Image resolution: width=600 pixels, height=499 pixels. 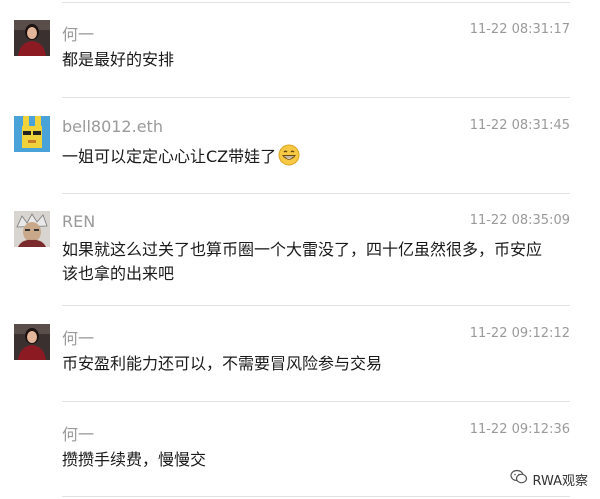 What do you see at coordinates (78, 221) in the screenshot?
I see `commenter-name: REN` at bounding box center [78, 221].